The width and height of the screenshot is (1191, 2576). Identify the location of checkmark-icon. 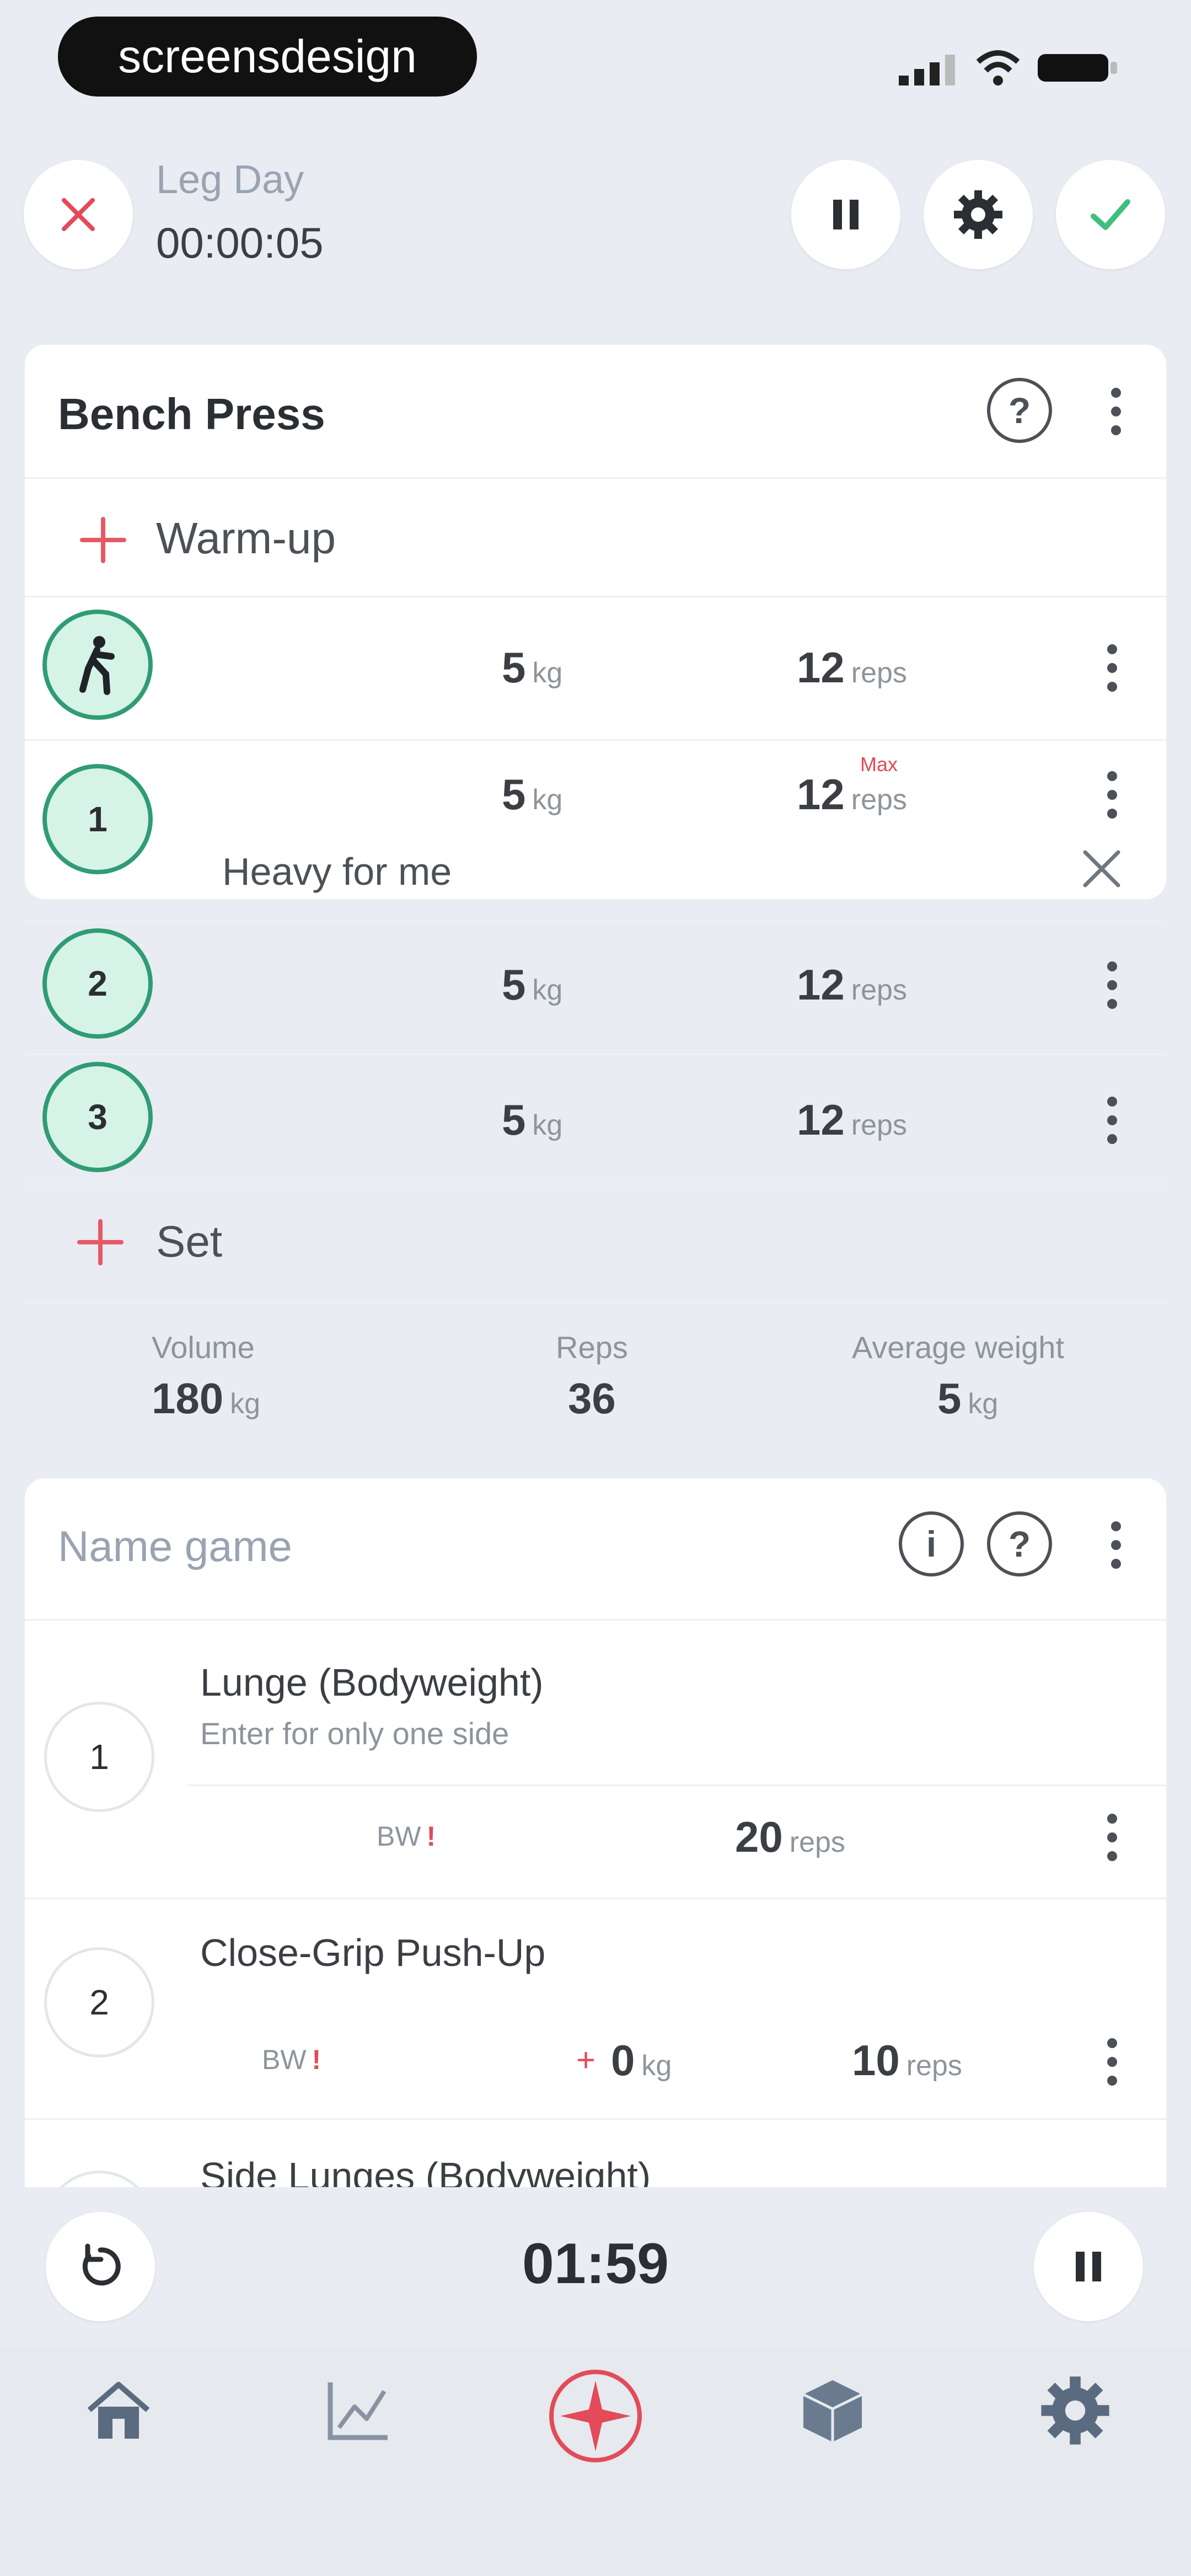
(1110, 214).